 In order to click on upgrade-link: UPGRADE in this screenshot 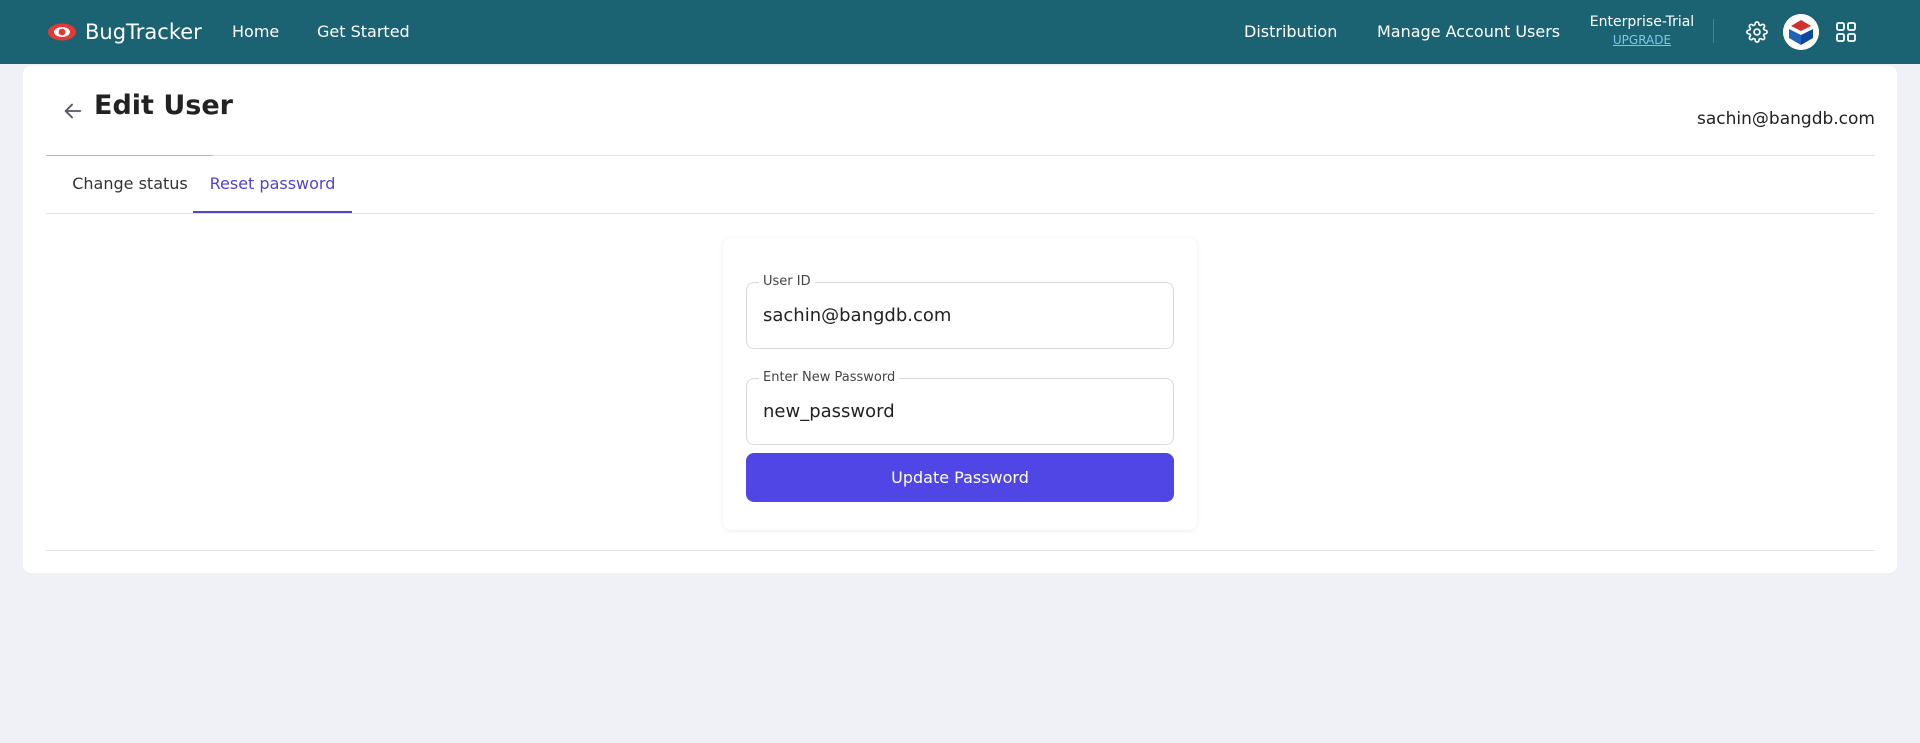, I will do `click(1642, 40)`.